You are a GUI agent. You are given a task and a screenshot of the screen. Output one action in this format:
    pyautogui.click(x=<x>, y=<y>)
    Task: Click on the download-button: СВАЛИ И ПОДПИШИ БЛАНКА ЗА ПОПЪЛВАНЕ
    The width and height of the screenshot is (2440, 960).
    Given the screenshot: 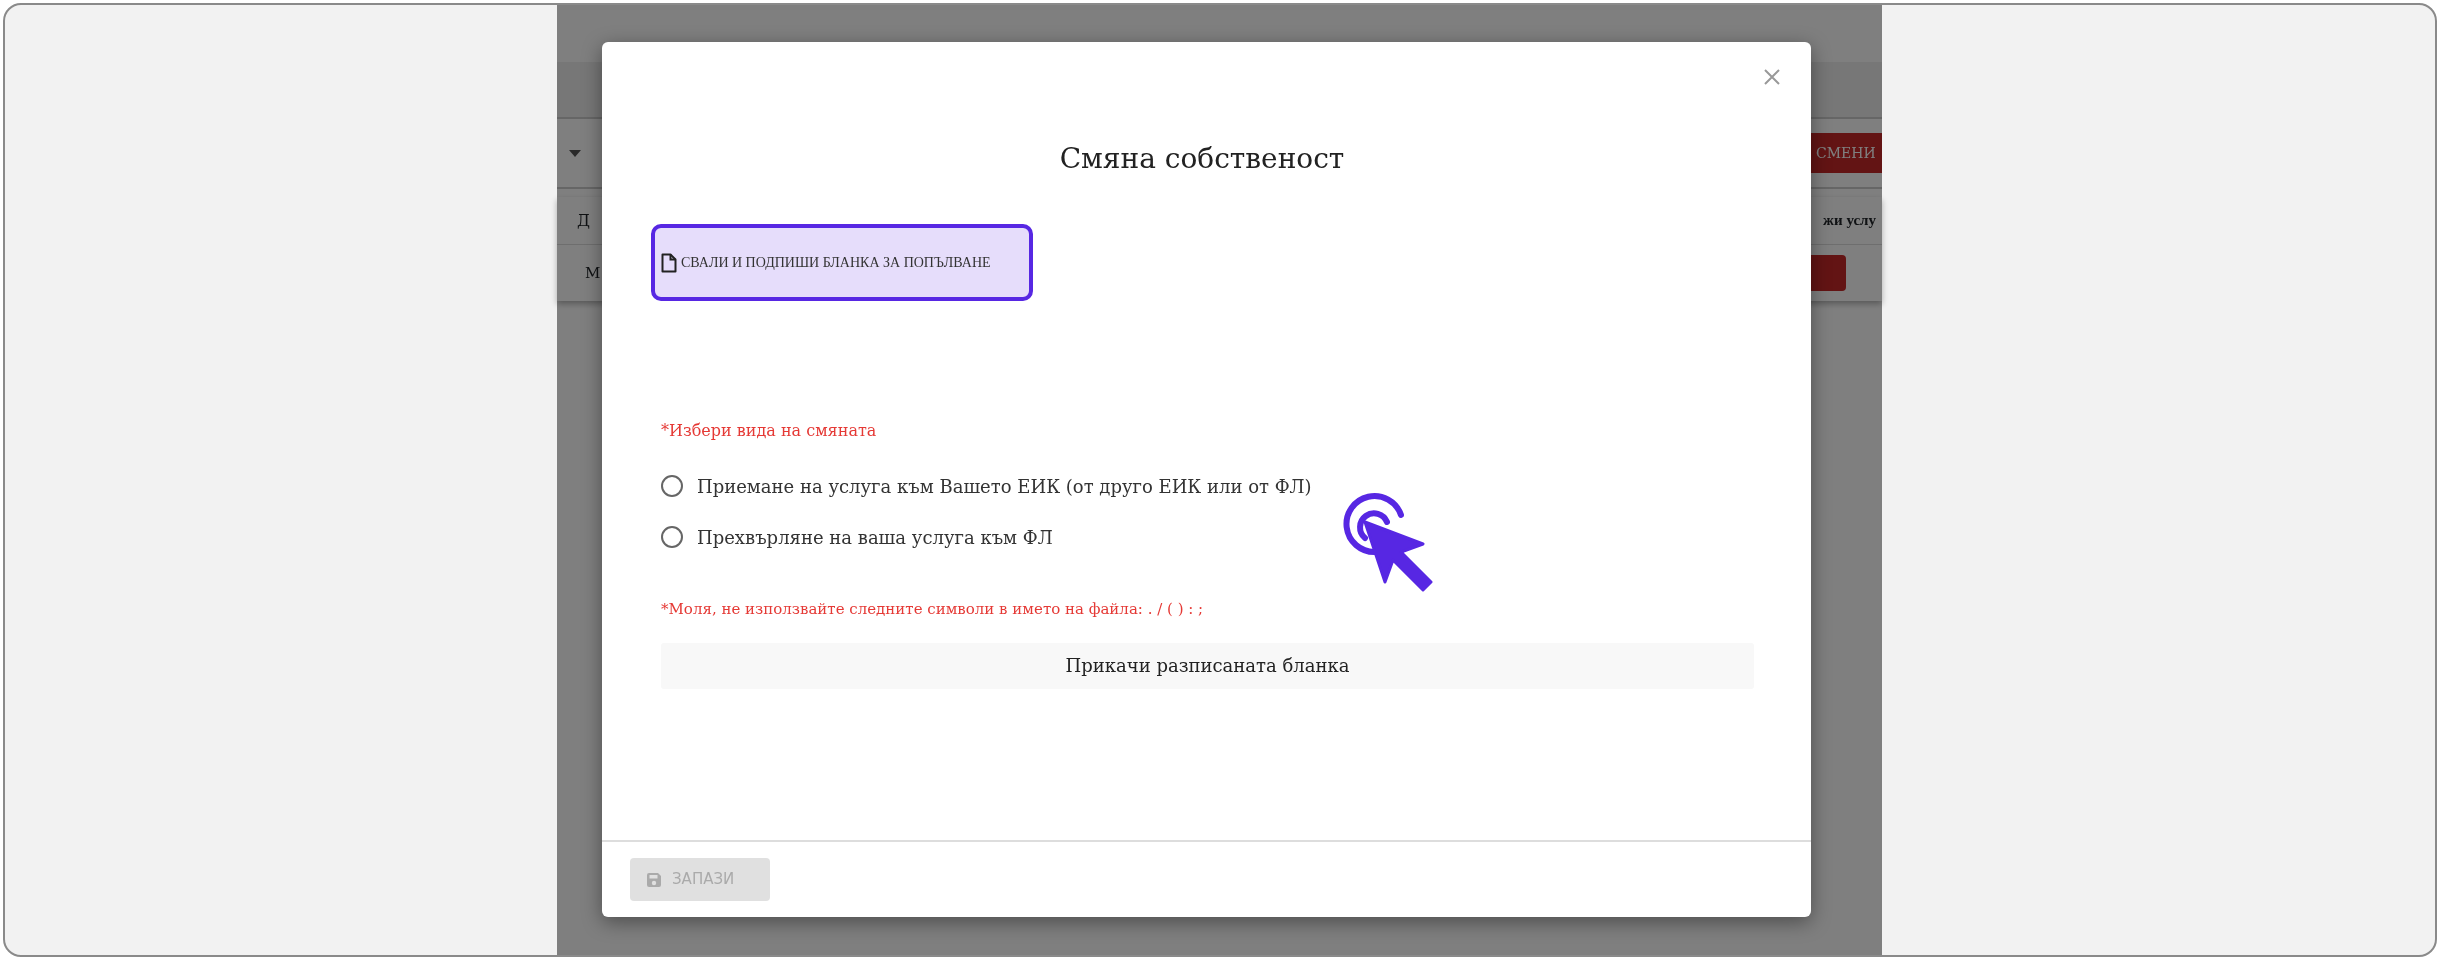 What is the action you would take?
    pyautogui.click(x=842, y=262)
    